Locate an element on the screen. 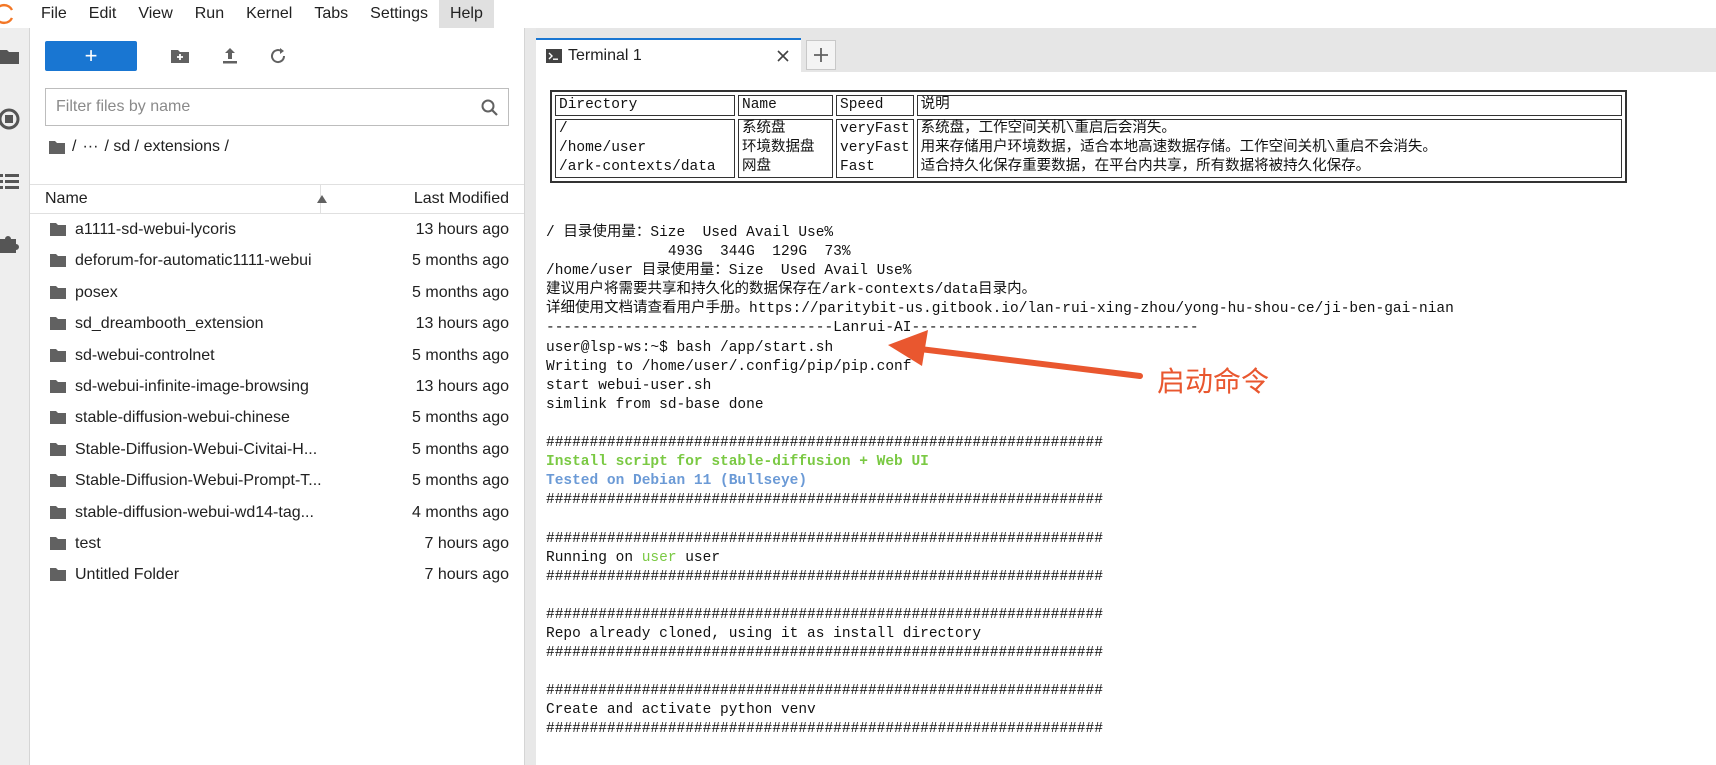 Image resolution: width=1716 pixels, height=765 pixels. table-cell-line: 用来存储用户环境数据，适合本地高速数据存储。工作空间关机\重启不会消失。 is located at coordinates (1178, 148).